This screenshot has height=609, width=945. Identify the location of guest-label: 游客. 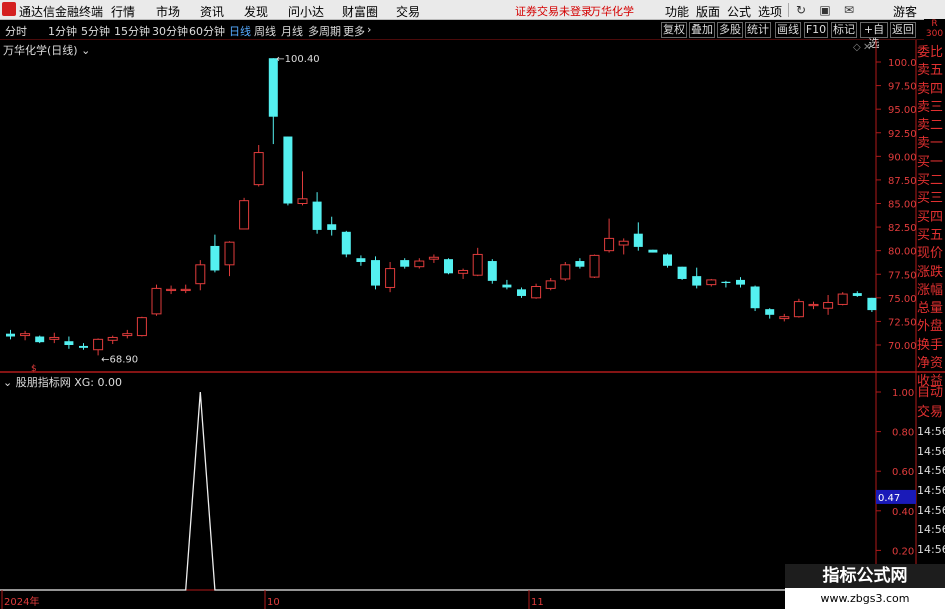
(905, 11).